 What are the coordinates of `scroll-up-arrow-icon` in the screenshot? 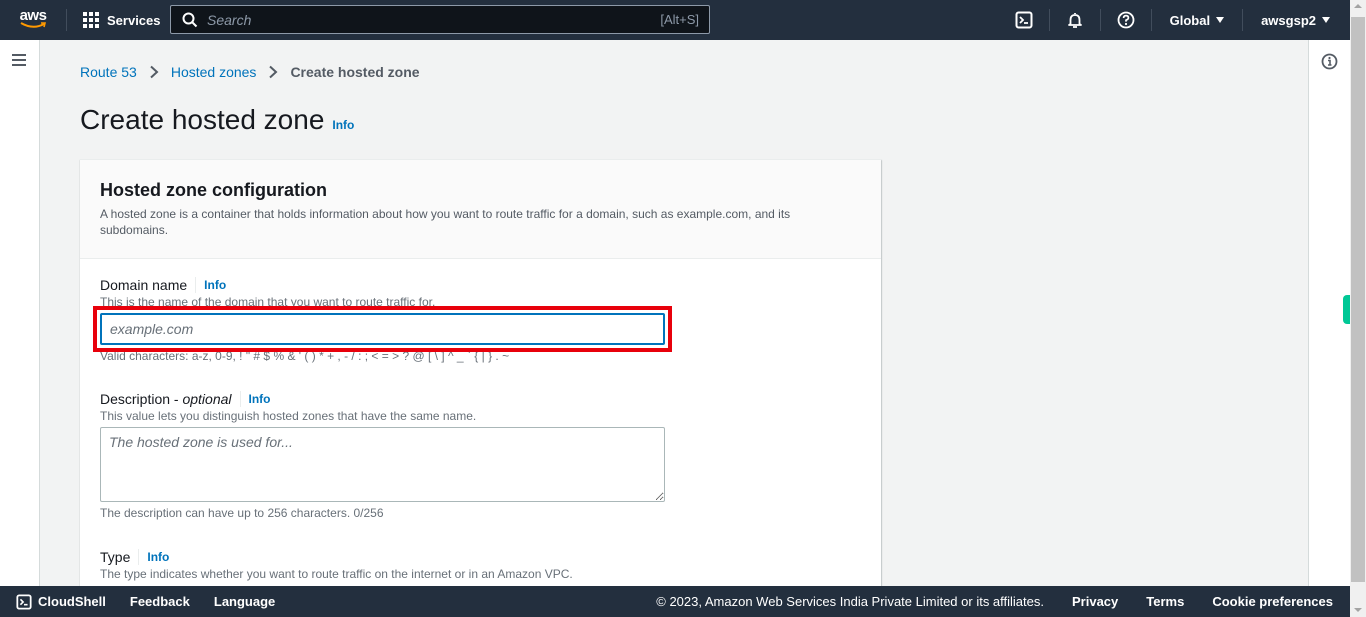 It's located at (1358, 6).